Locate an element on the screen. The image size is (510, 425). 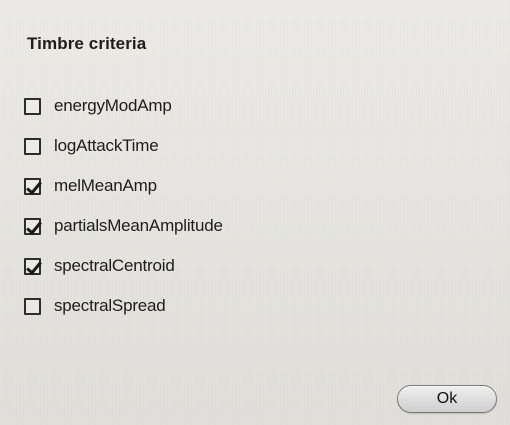
energymodamp-label: energyModAmp is located at coordinates (113, 105).